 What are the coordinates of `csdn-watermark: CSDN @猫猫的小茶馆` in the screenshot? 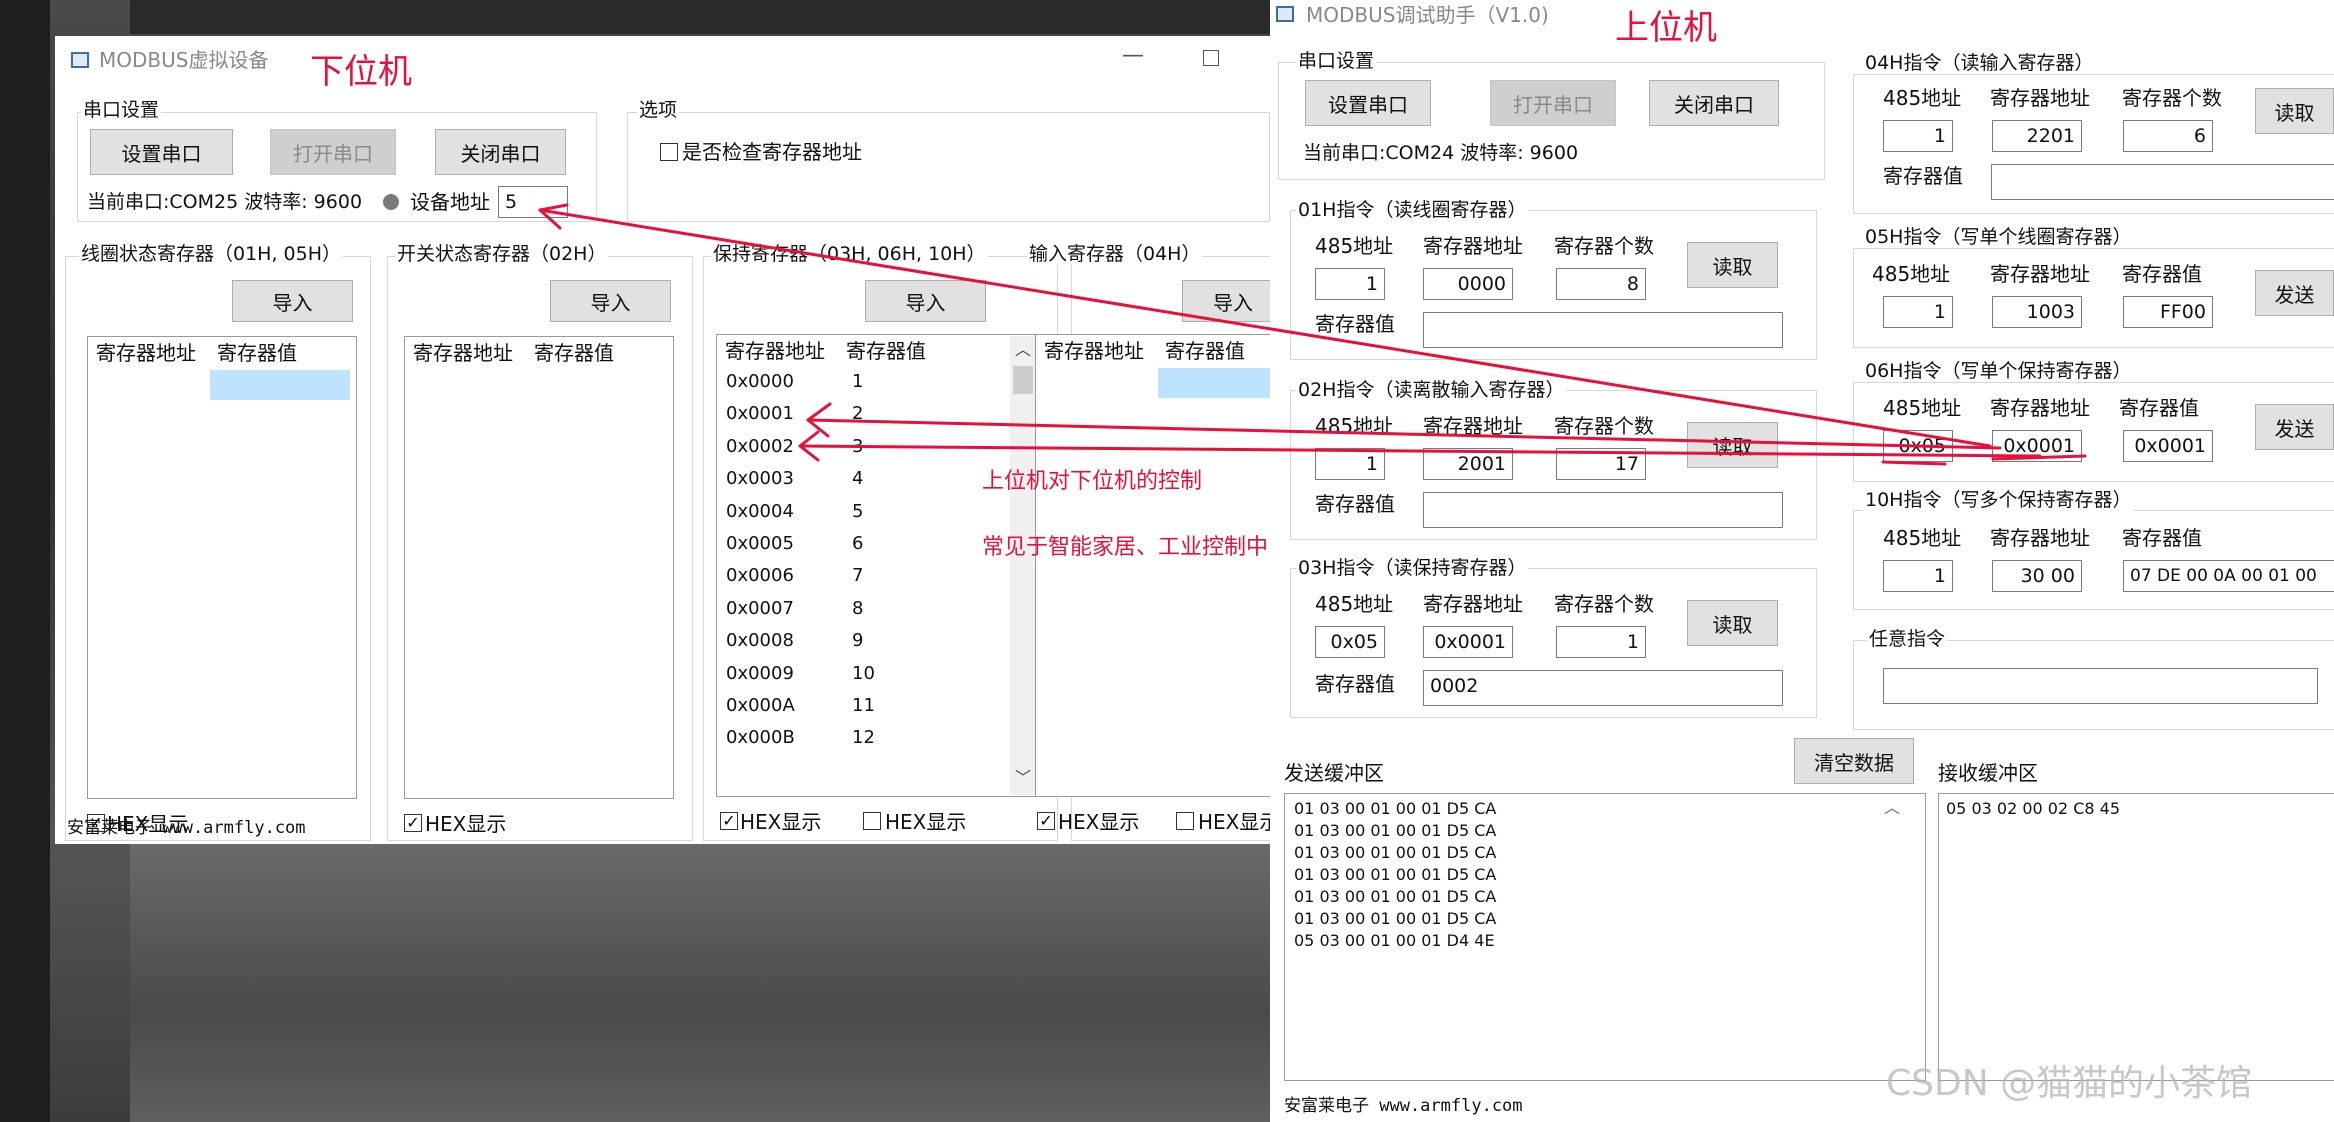 It's located at (2069, 1083).